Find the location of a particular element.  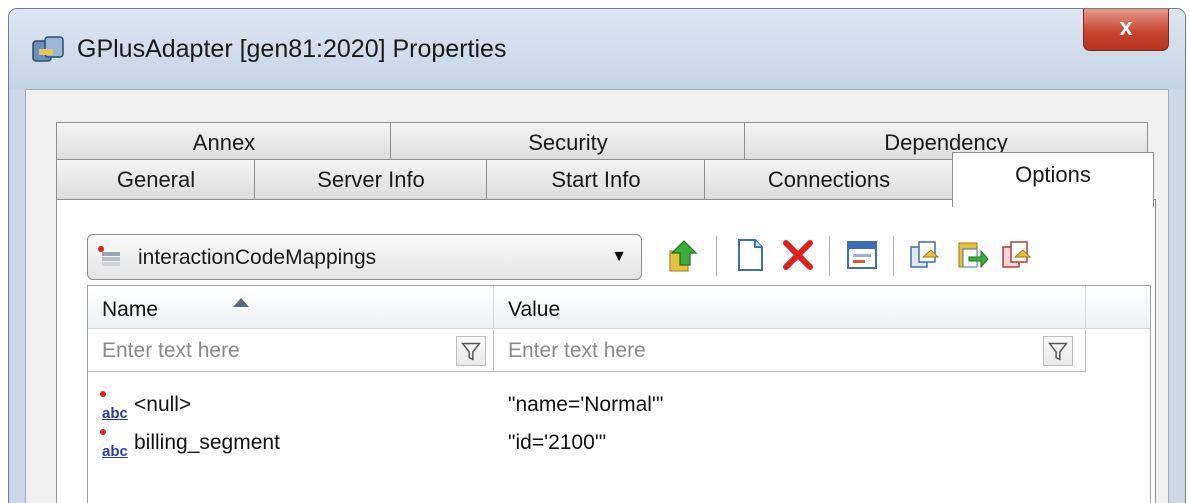

paste-icon is located at coordinates (972, 255).